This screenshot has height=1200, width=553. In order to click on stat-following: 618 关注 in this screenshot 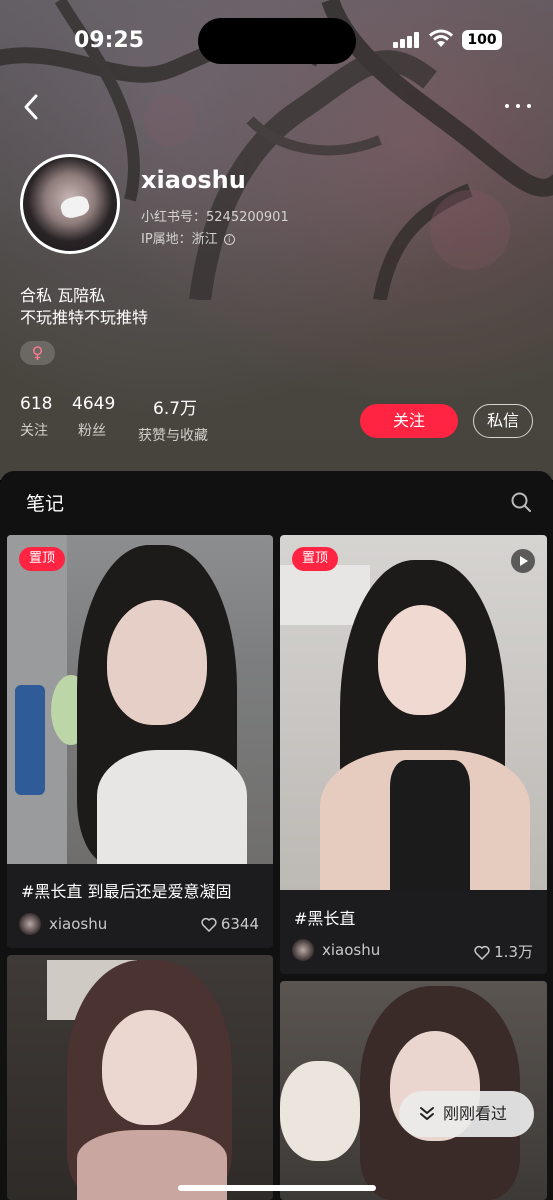, I will do `click(36, 417)`.